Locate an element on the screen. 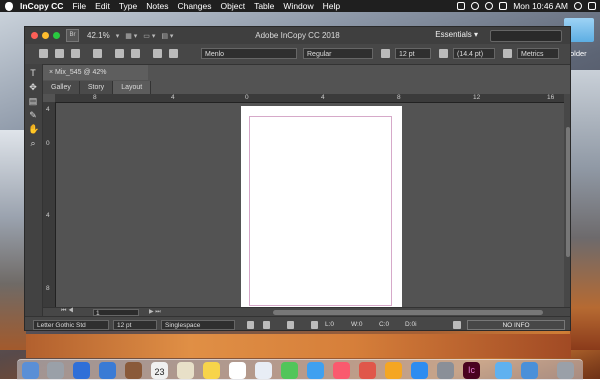 This screenshot has width=600, height=383. document-tab: × Mix_545 @ 42% is located at coordinates (95, 72).